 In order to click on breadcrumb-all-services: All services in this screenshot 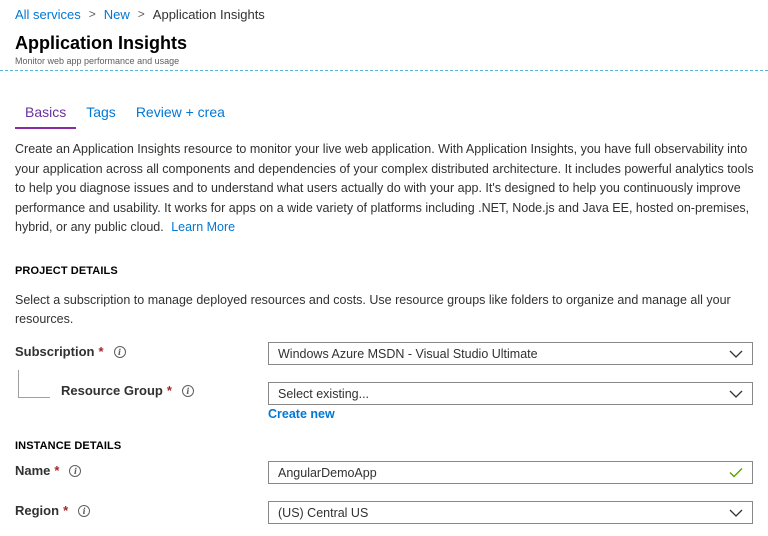, I will do `click(48, 14)`.